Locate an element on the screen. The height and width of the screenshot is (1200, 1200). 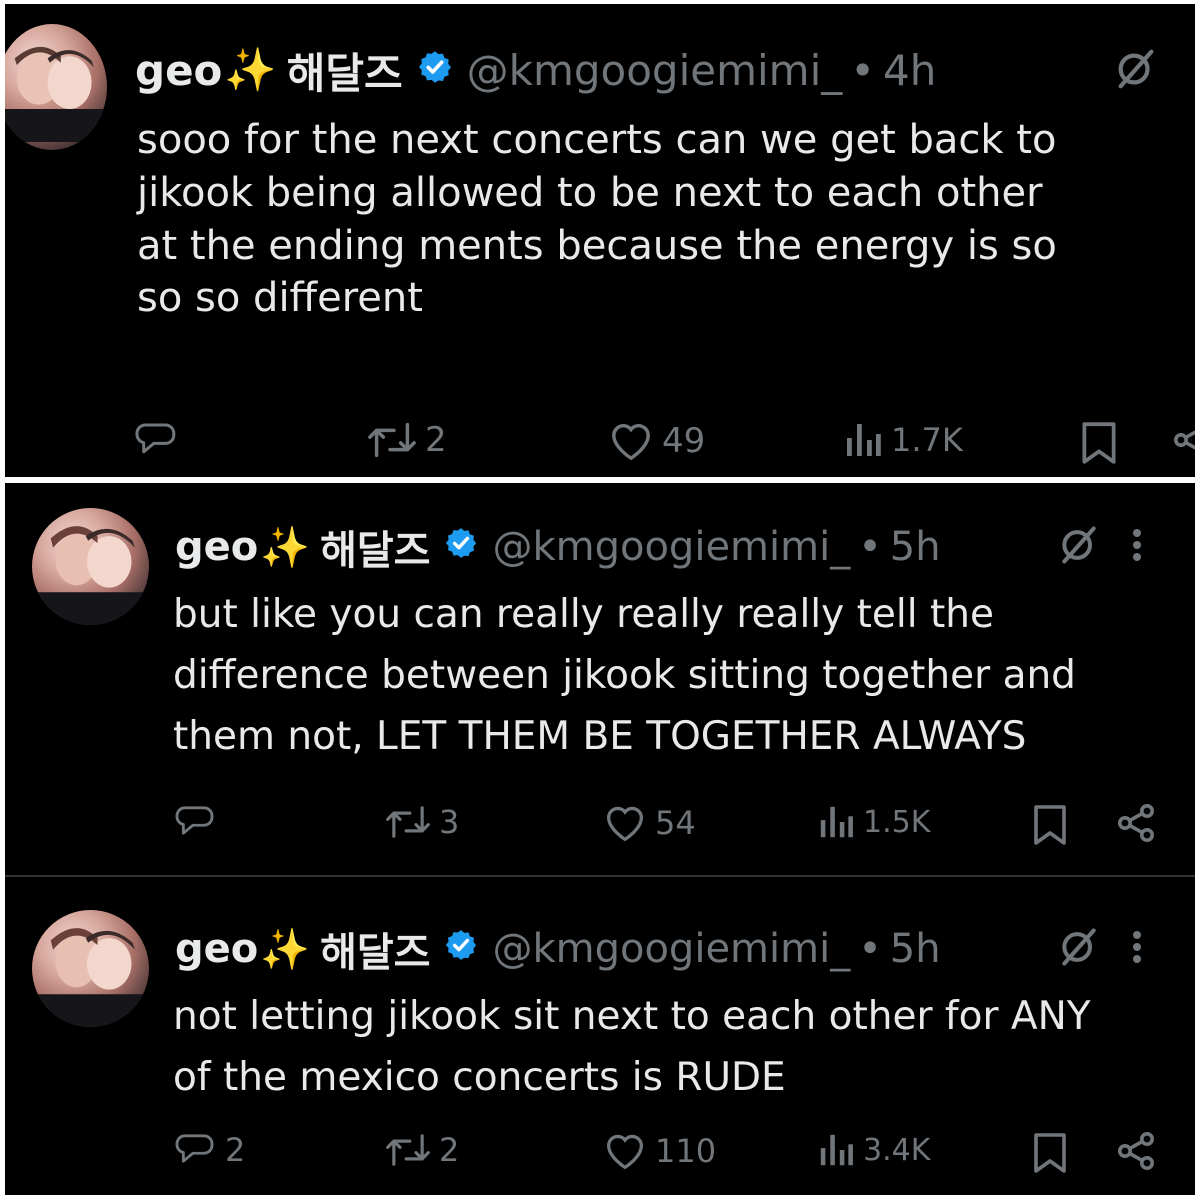
repost-count: 3 is located at coordinates (449, 822).